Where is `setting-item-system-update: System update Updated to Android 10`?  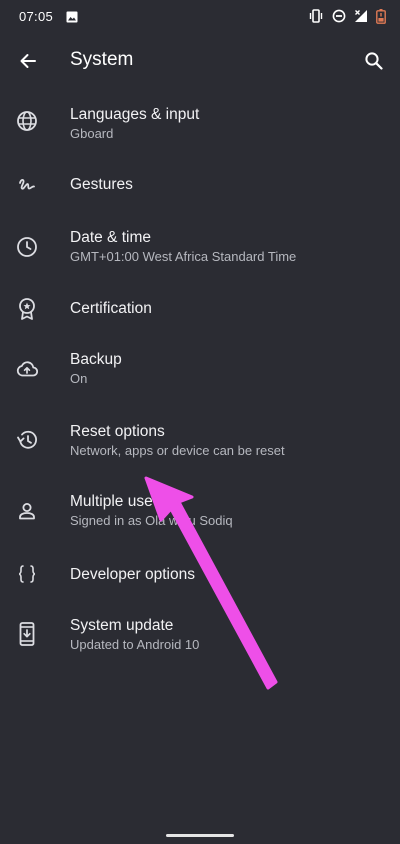 setting-item-system-update: System update Updated to Android 10 is located at coordinates (200, 649).